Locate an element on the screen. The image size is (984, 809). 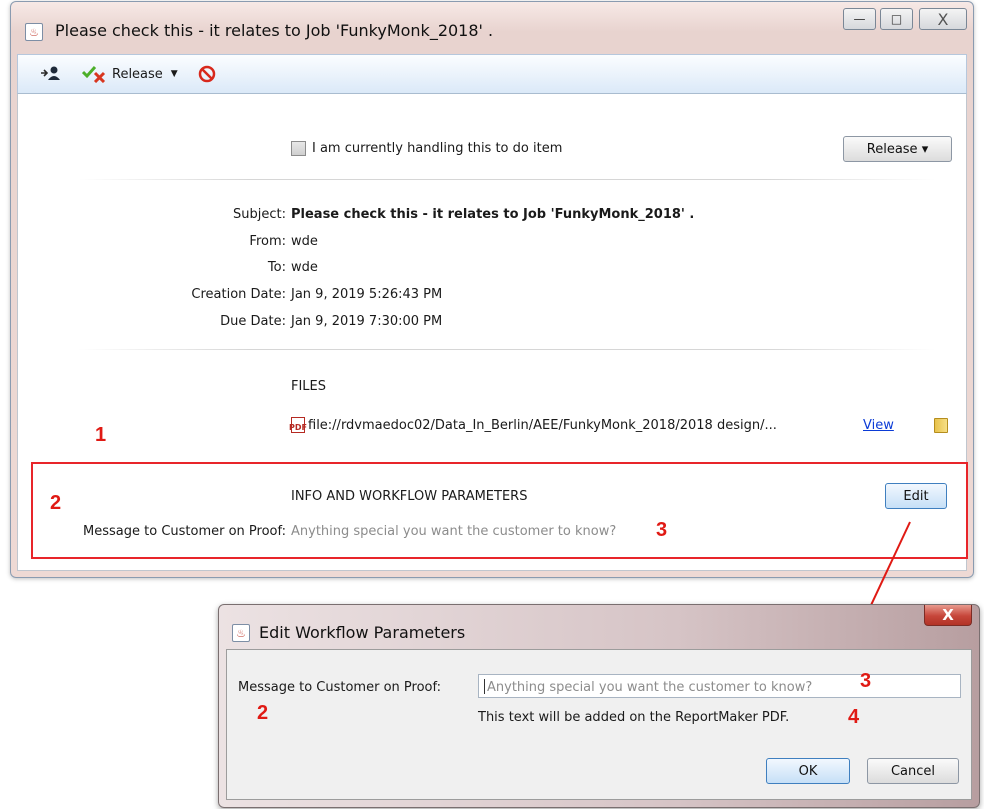
toolbar-release-button: Release ▼ is located at coordinates (130, 74).